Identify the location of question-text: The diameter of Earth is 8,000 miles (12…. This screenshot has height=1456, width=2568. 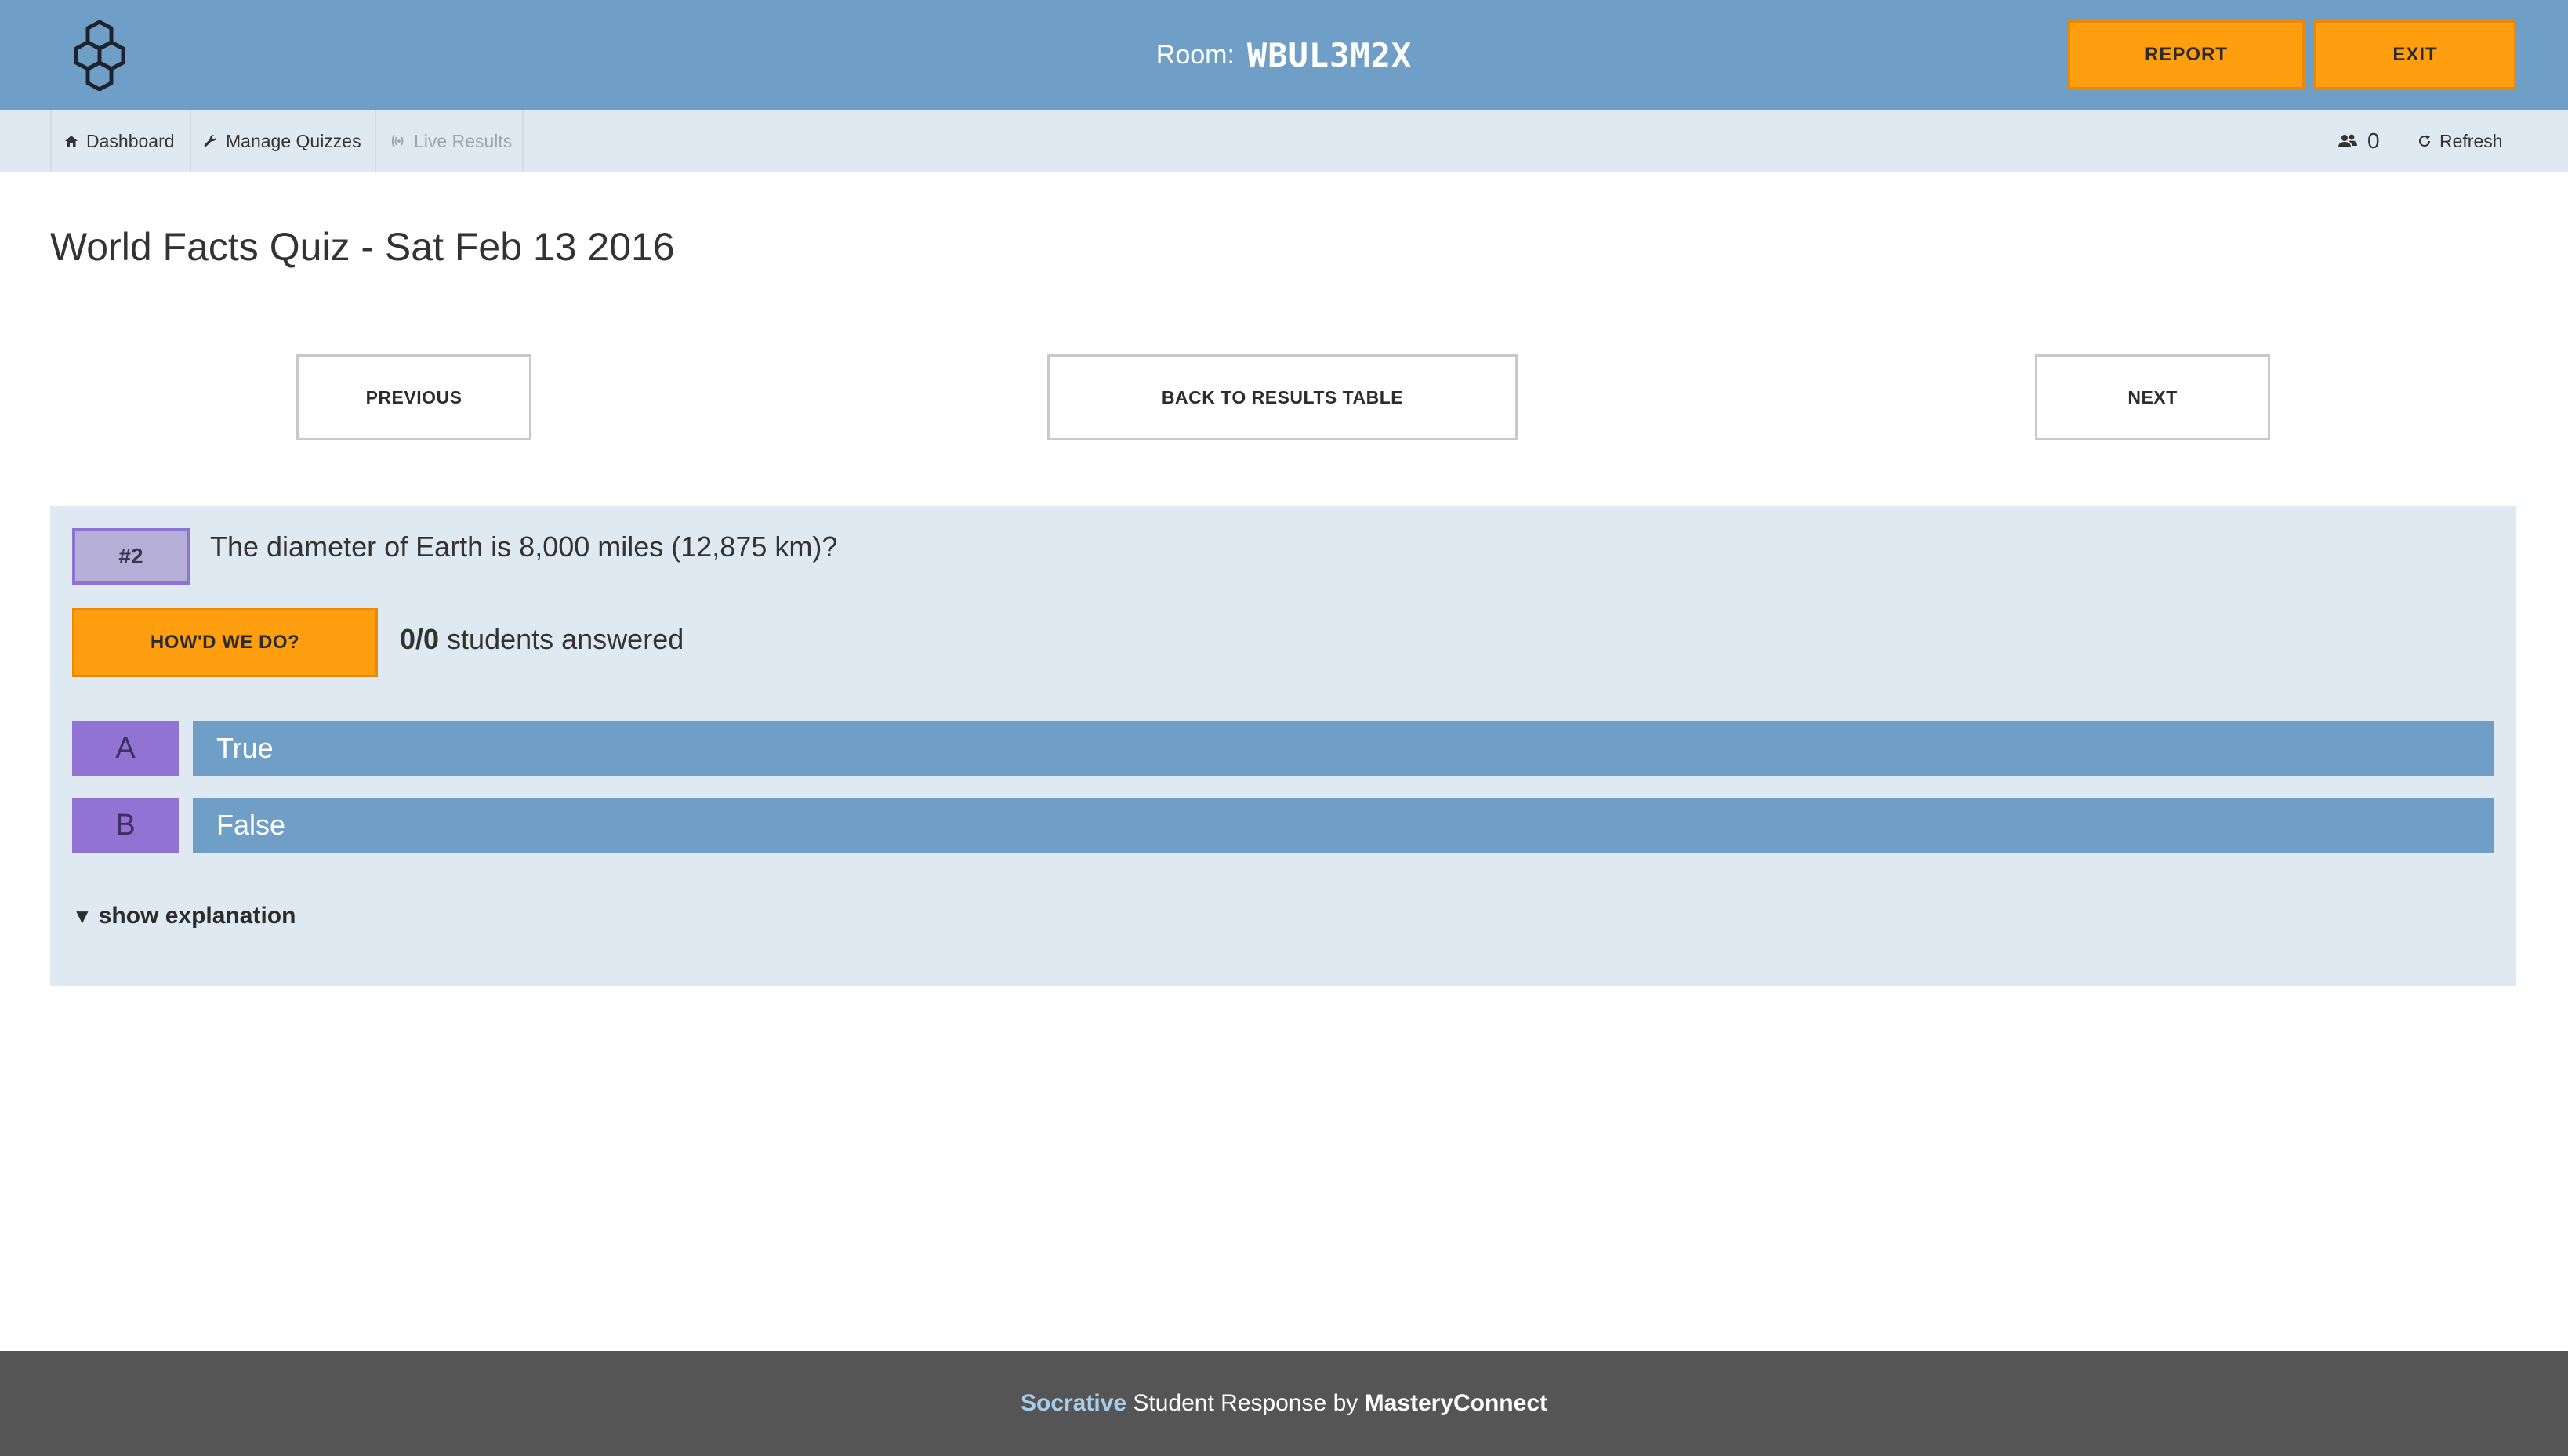
(524, 547).